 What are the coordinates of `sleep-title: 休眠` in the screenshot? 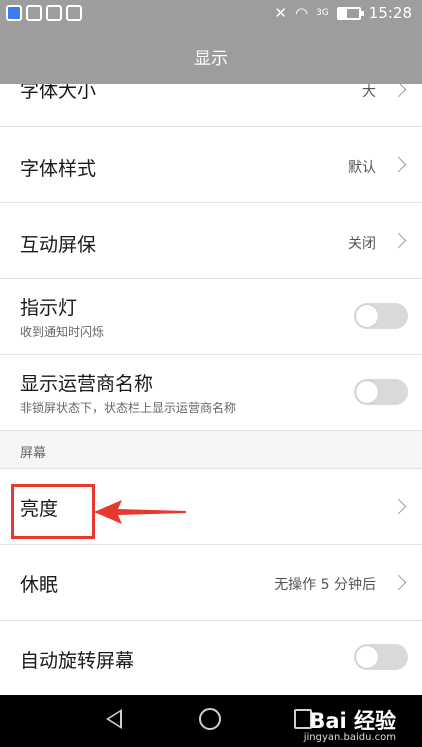 It's located at (39, 585).